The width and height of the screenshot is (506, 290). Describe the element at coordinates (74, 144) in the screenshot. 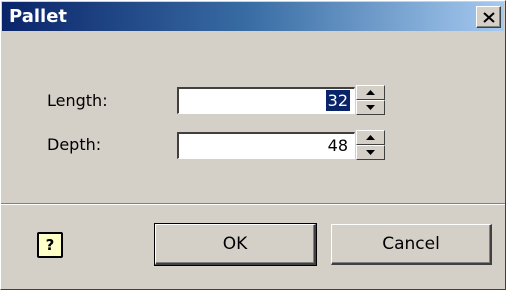

I see `depth-label: Depth:` at that location.